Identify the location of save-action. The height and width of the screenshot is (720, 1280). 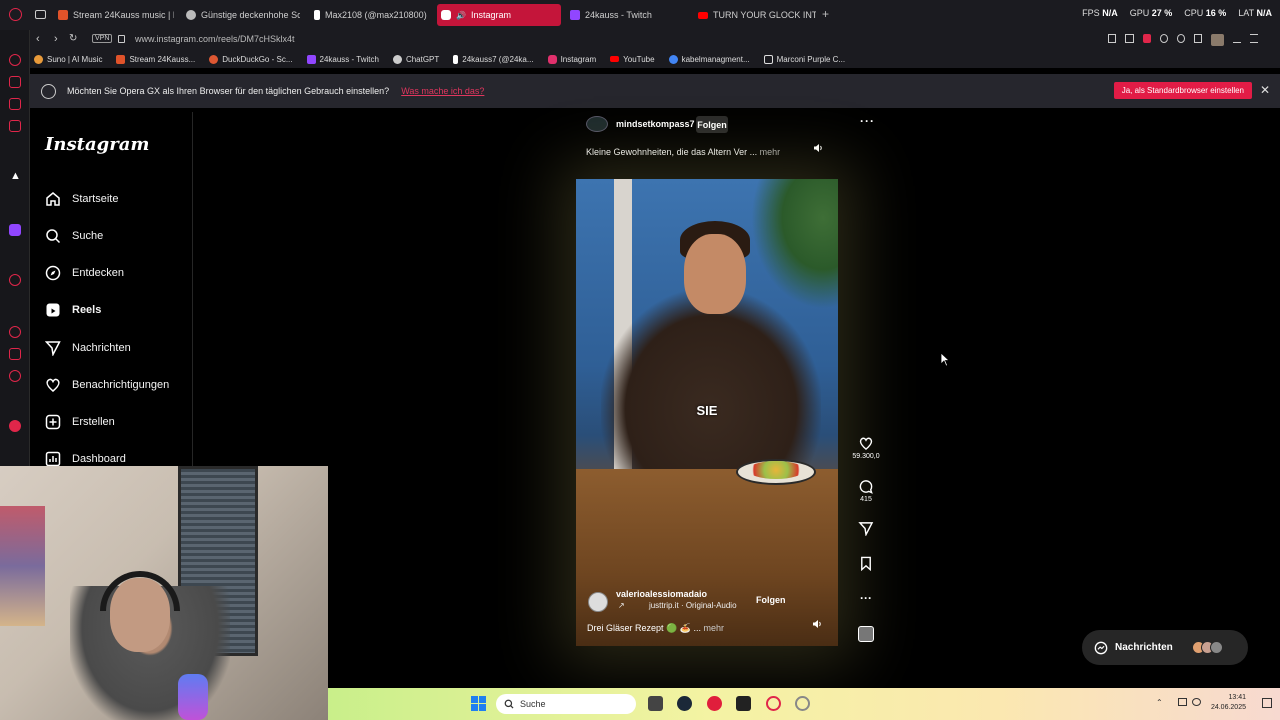
(866, 563).